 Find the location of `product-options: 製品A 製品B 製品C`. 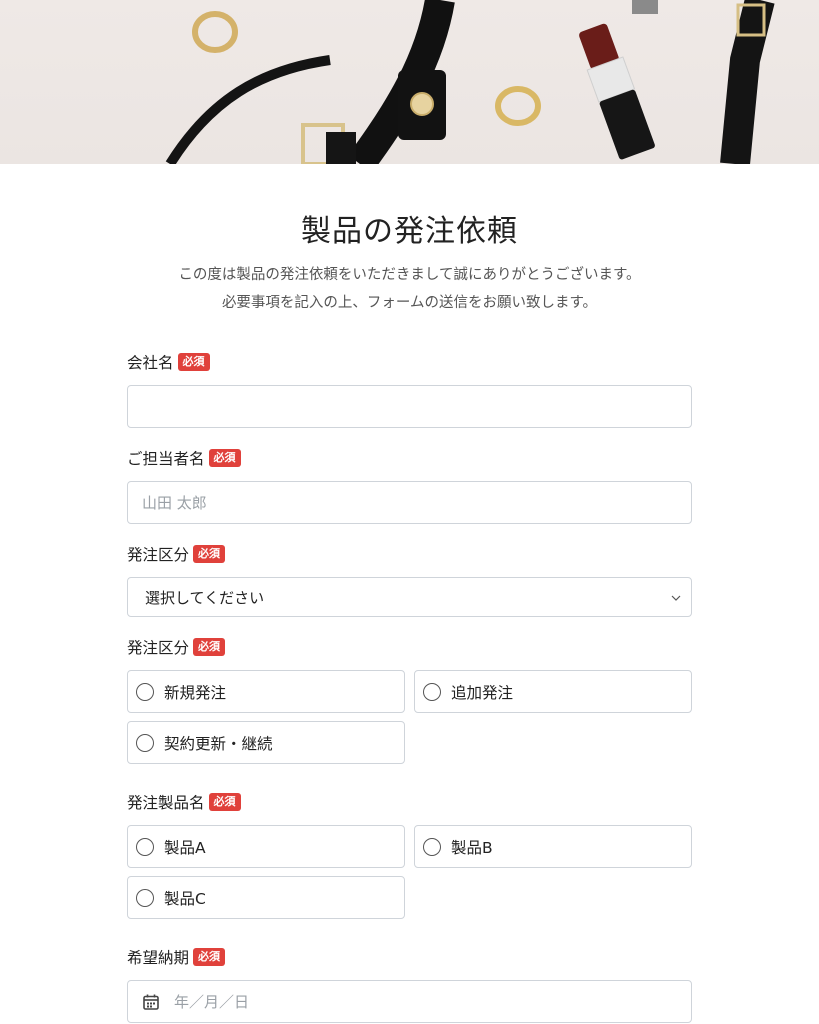

product-options: 製品A 製品B 製品C is located at coordinates (409, 872).